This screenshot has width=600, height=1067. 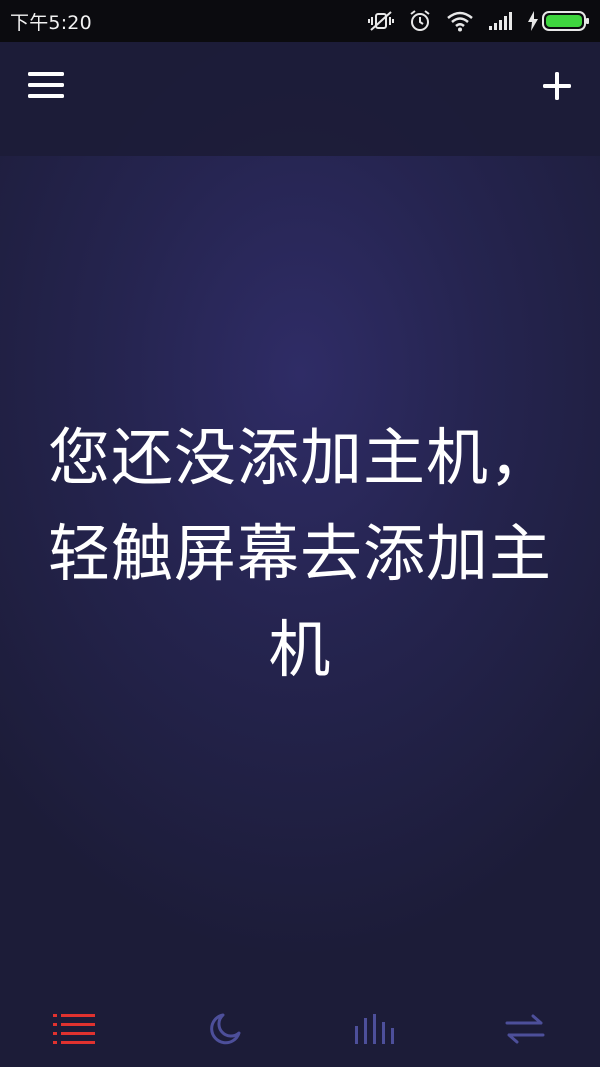 I want to click on nav-tab-hosts, so click(x=75, y=1029).